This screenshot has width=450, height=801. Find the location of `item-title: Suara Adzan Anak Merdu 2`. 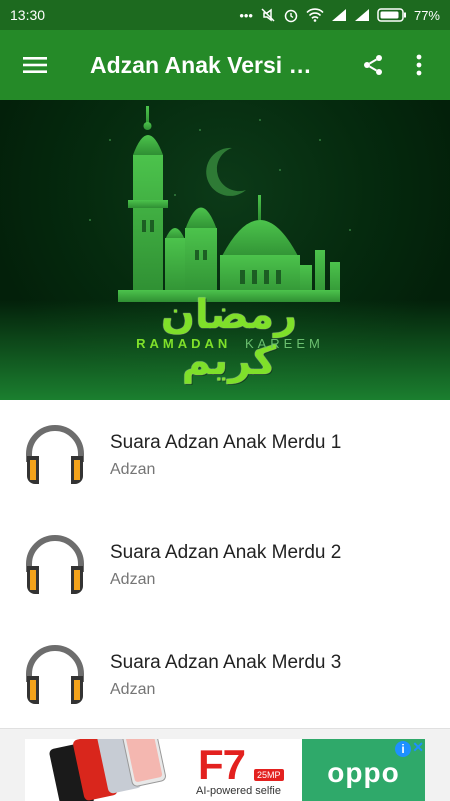

item-title: Suara Adzan Anak Merdu 2 is located at coordinates (226, 552).